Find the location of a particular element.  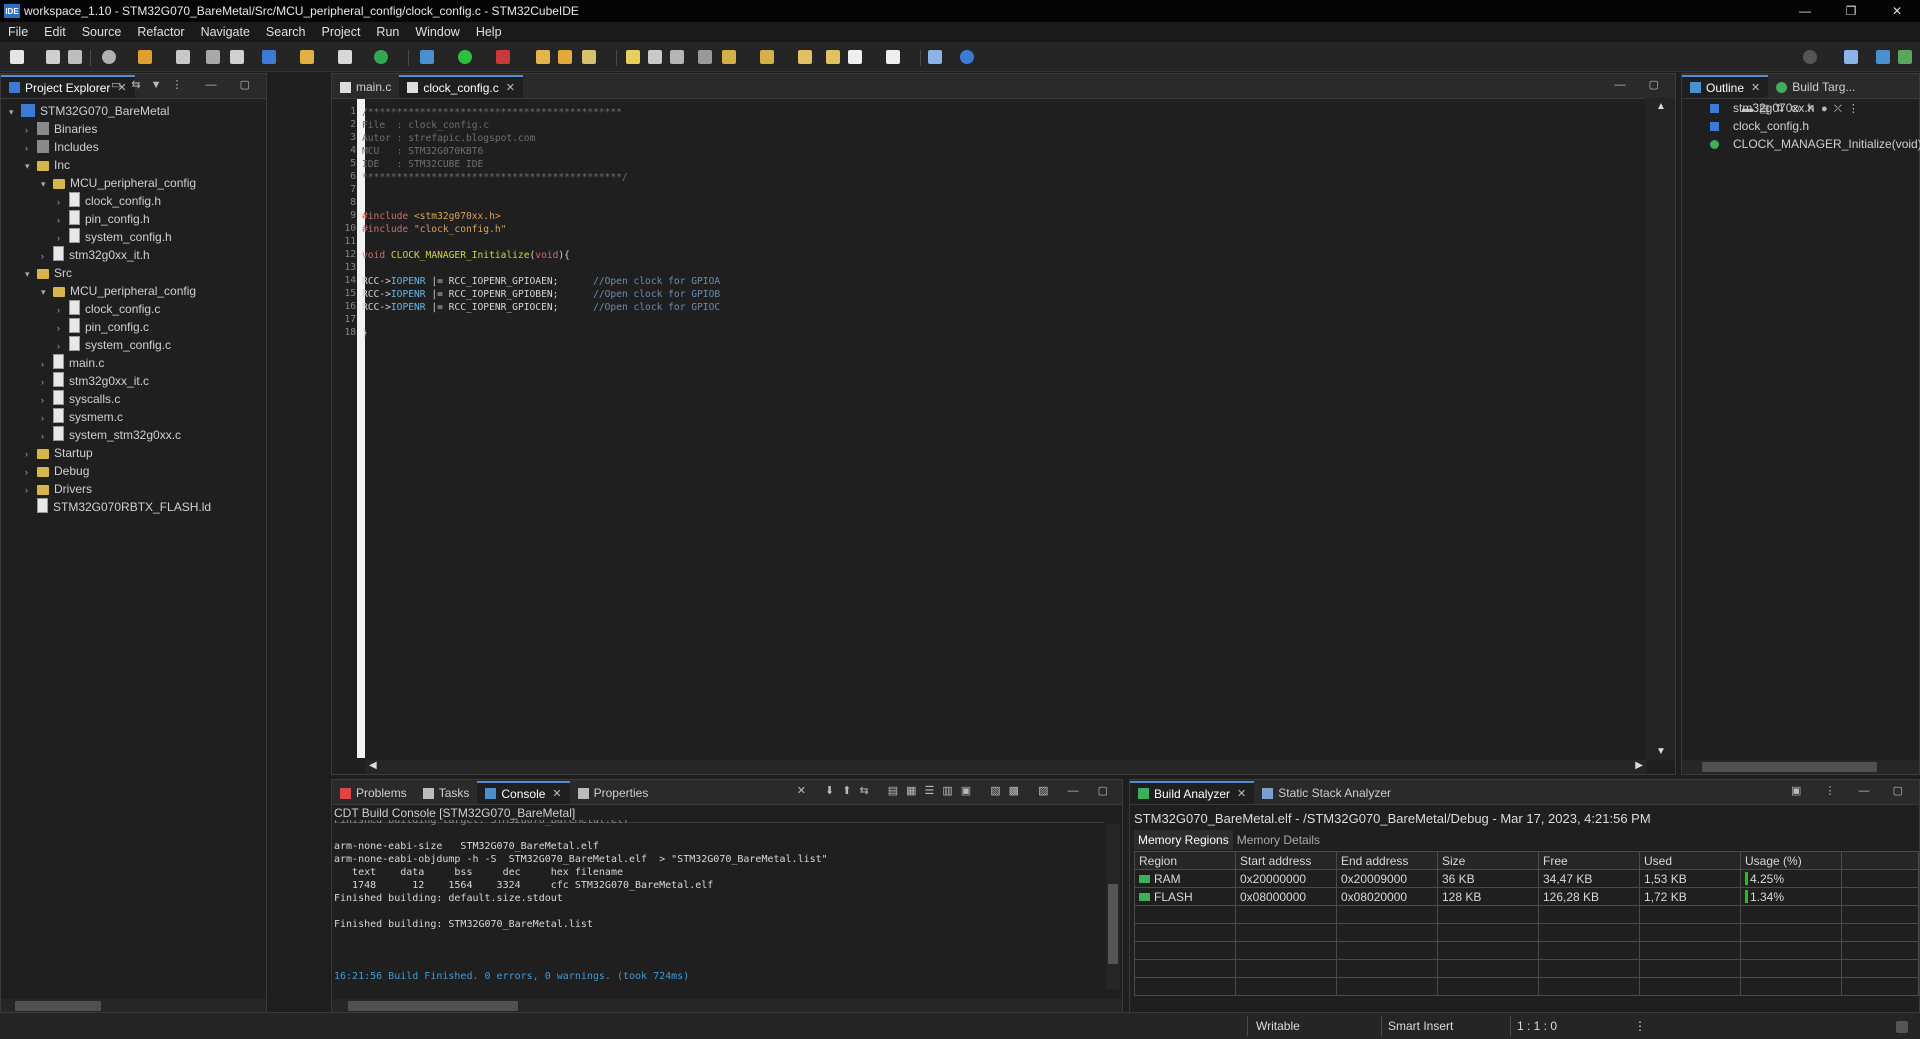

tree-item: › pin_config.h is located at coordinates (103, 219).